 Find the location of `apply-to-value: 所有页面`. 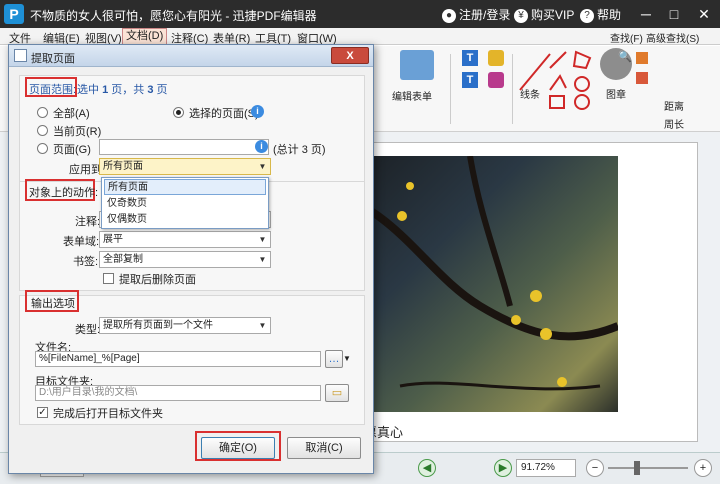

apply-to-value: 所有页面 is located at coordinates (123, 166).